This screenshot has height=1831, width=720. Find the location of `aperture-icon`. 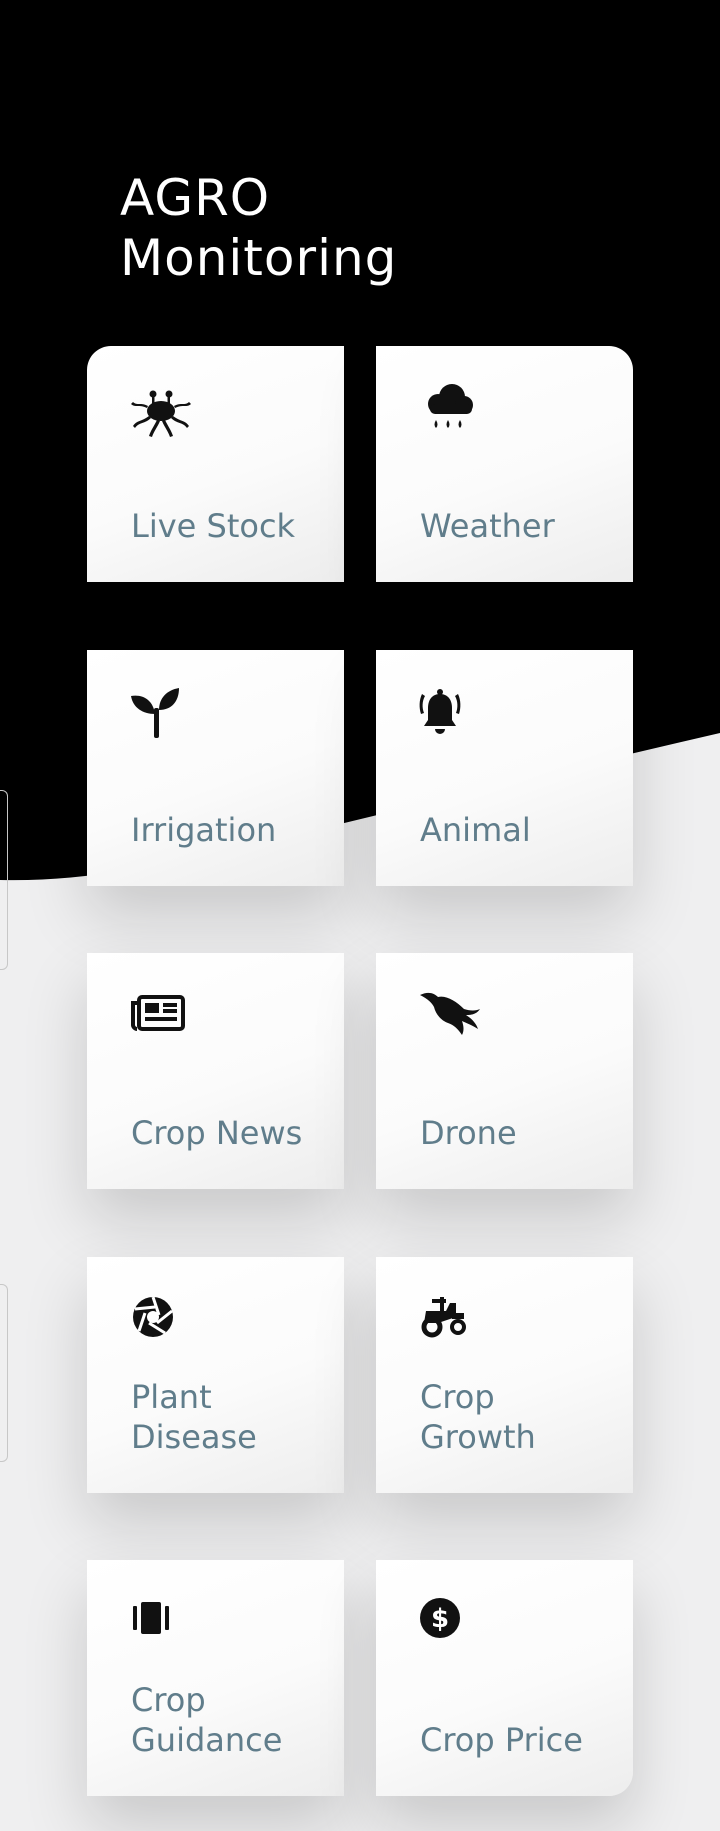

aperture-icon is located at coordinates (153, 1316).